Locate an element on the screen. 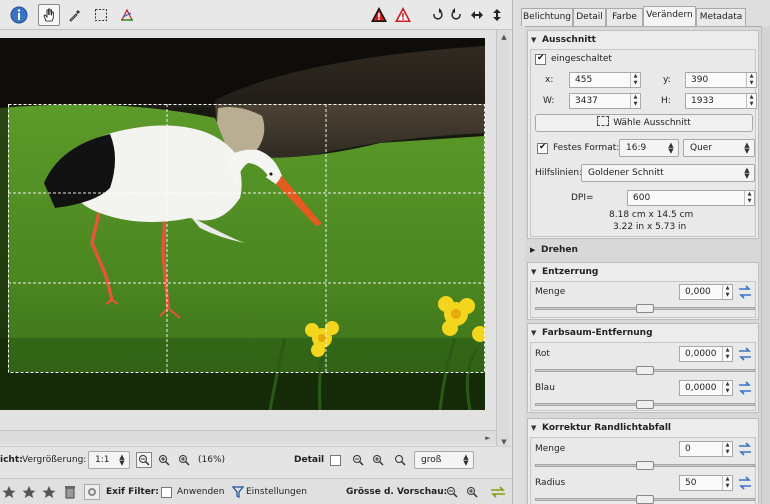  vertical-scrollbar: ▲ ▼ is located at coordinates (503, 240).